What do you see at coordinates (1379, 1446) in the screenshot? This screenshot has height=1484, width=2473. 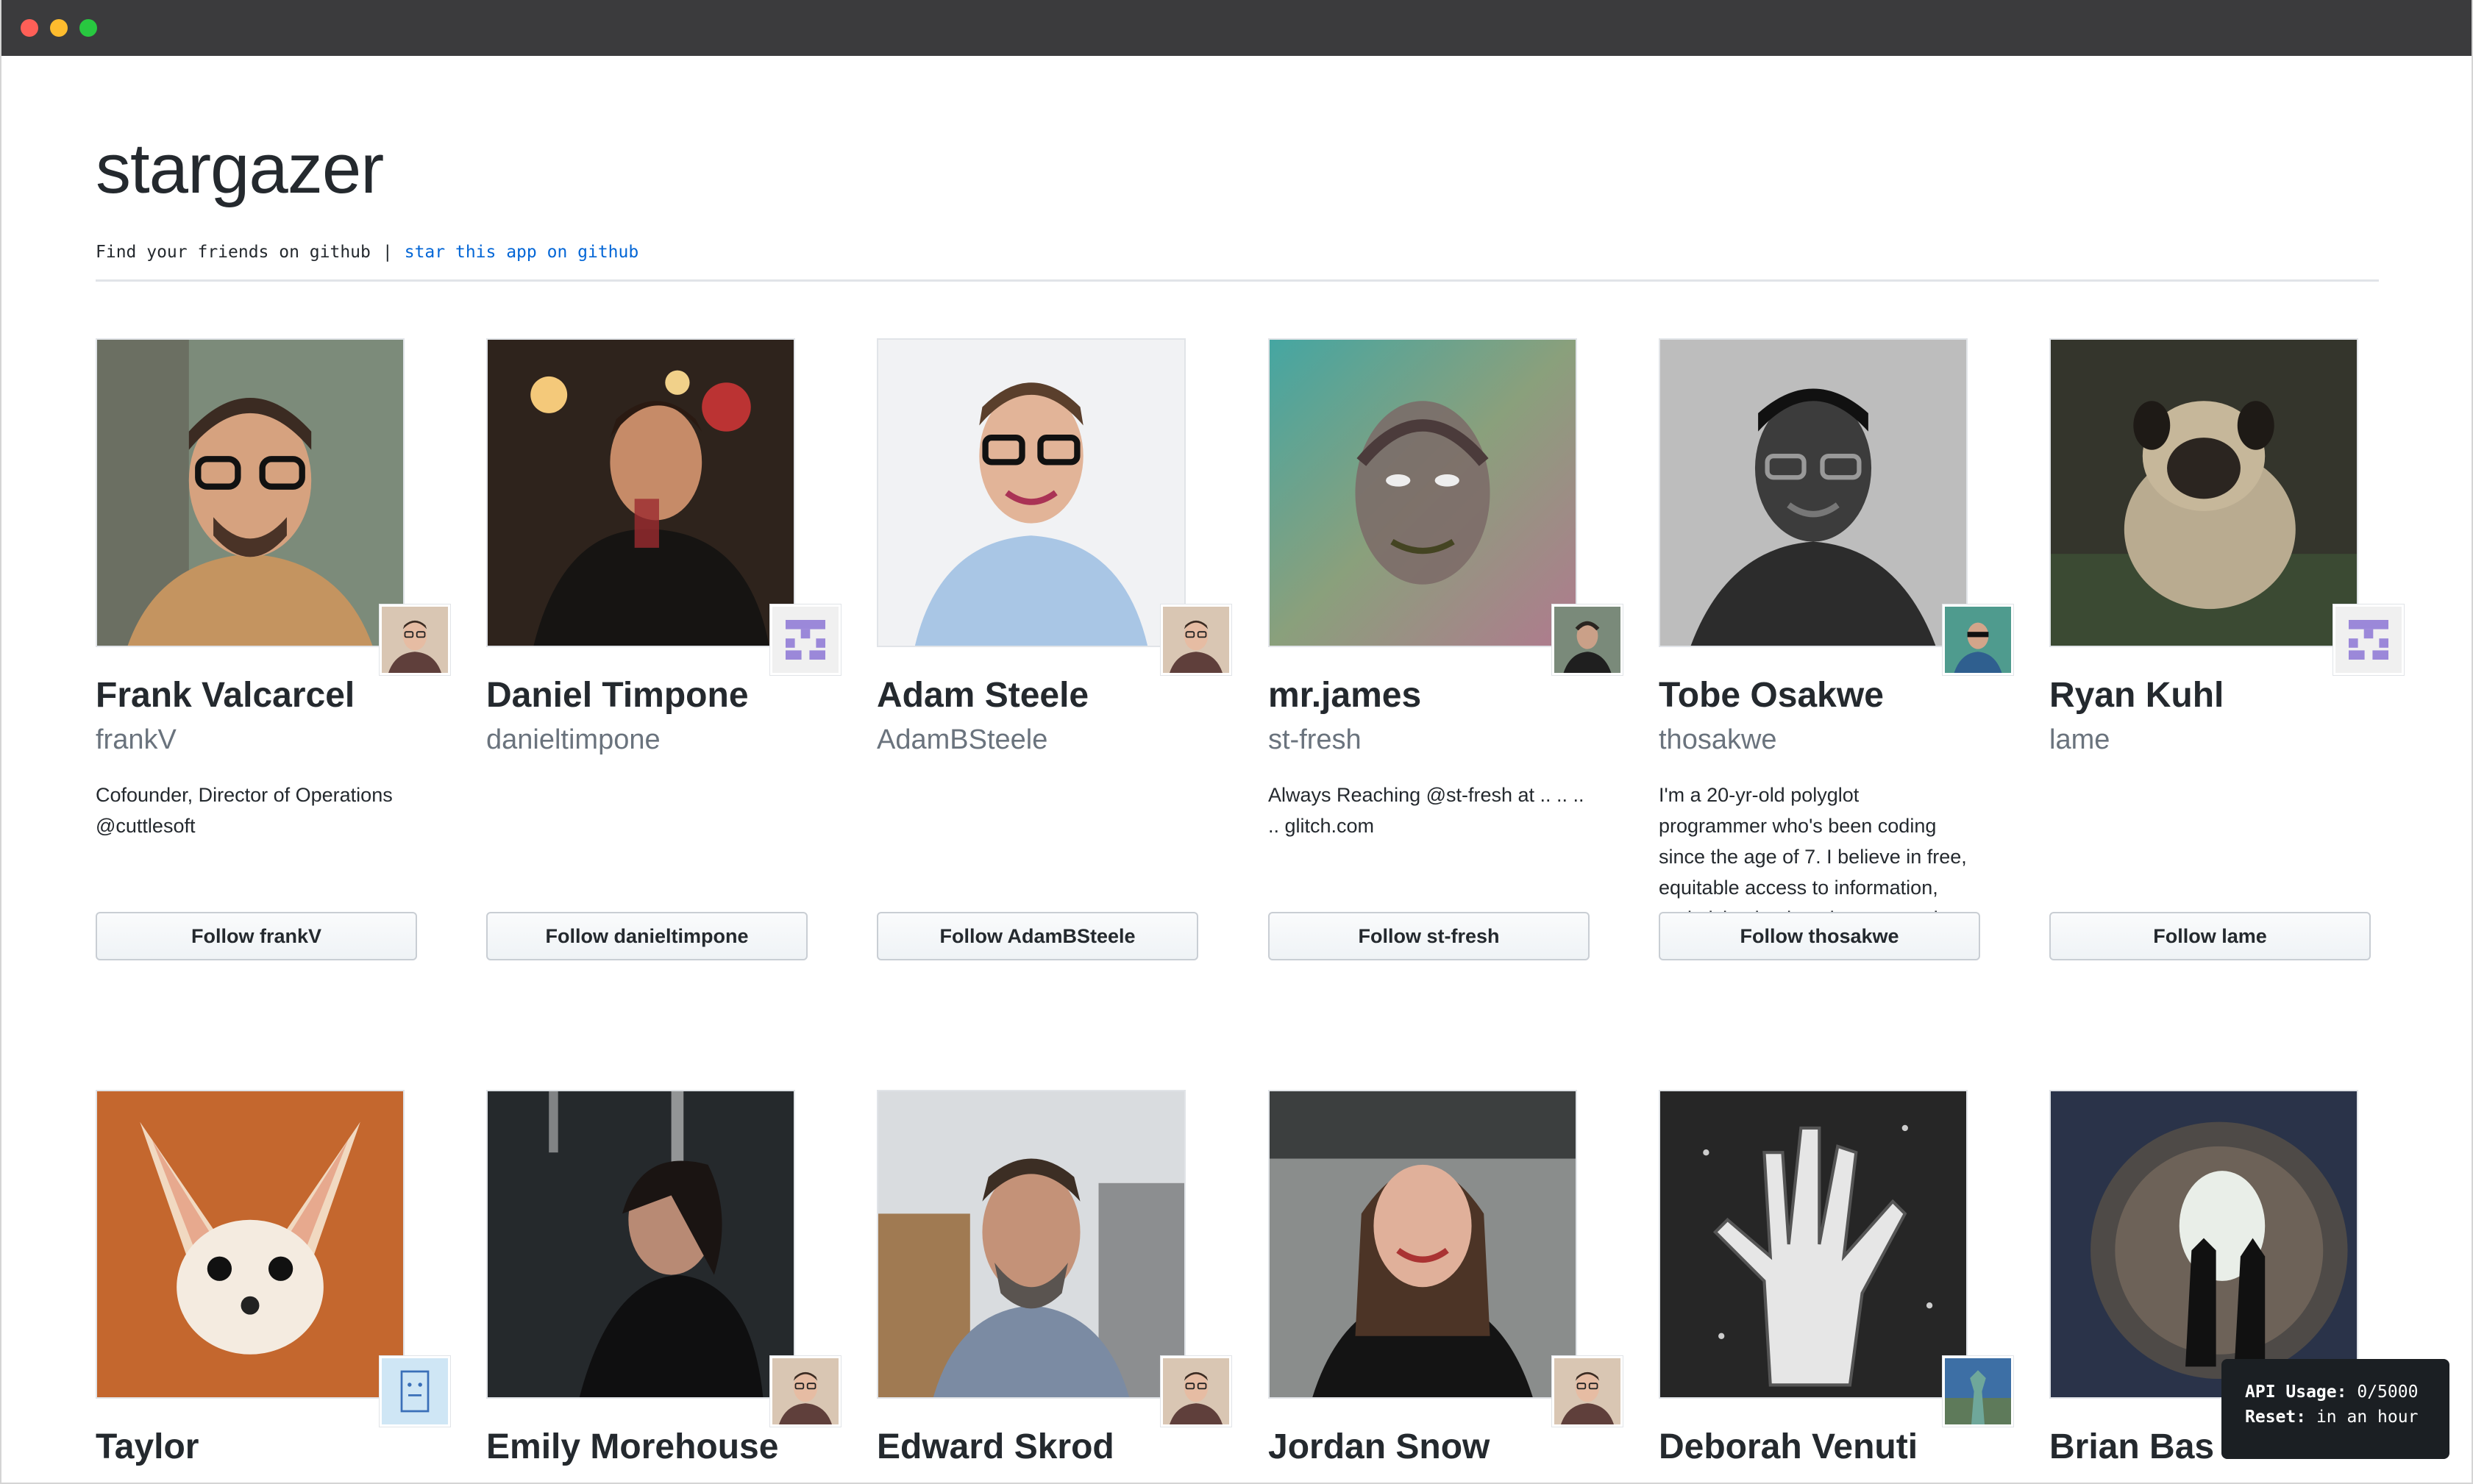 I see `user-name: Jordan Snow` at bounding box center [1379, 1446].